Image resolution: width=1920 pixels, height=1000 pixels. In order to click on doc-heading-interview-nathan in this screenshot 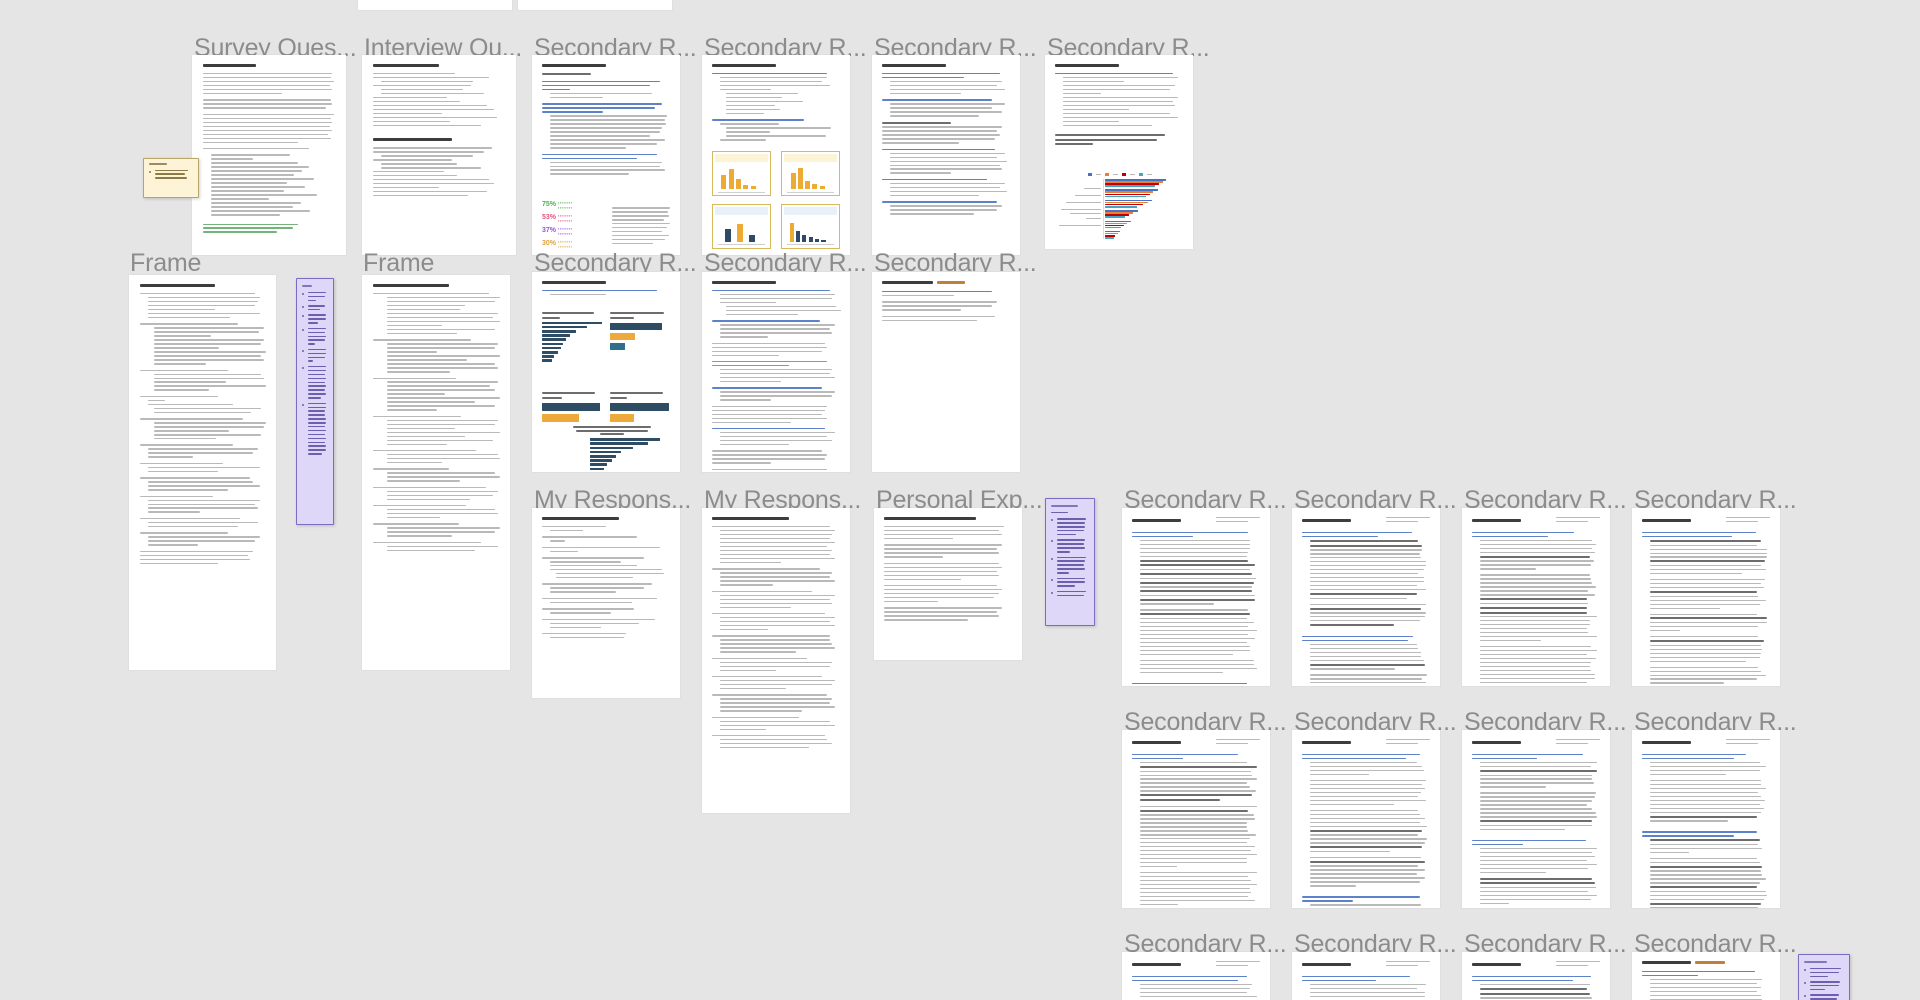, I will do `click(411, 285)`.